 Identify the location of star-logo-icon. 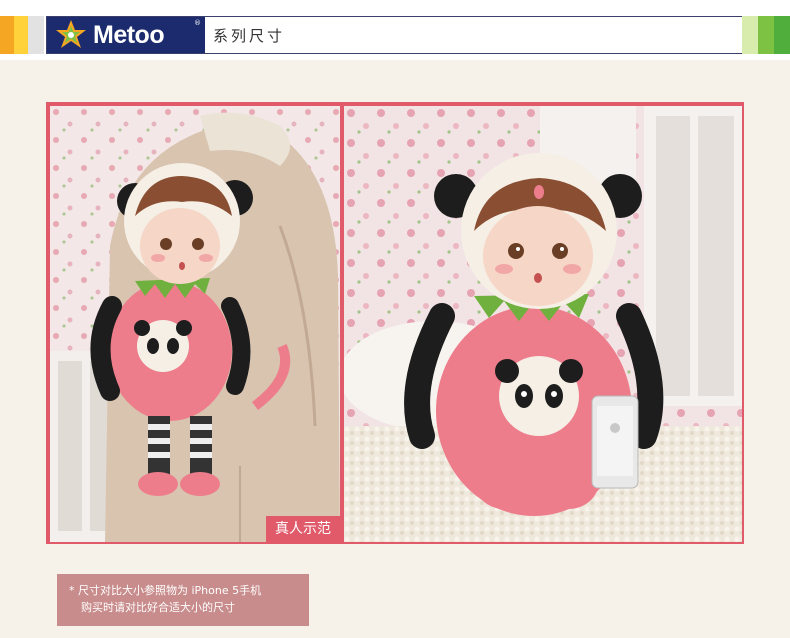
(71, 34).